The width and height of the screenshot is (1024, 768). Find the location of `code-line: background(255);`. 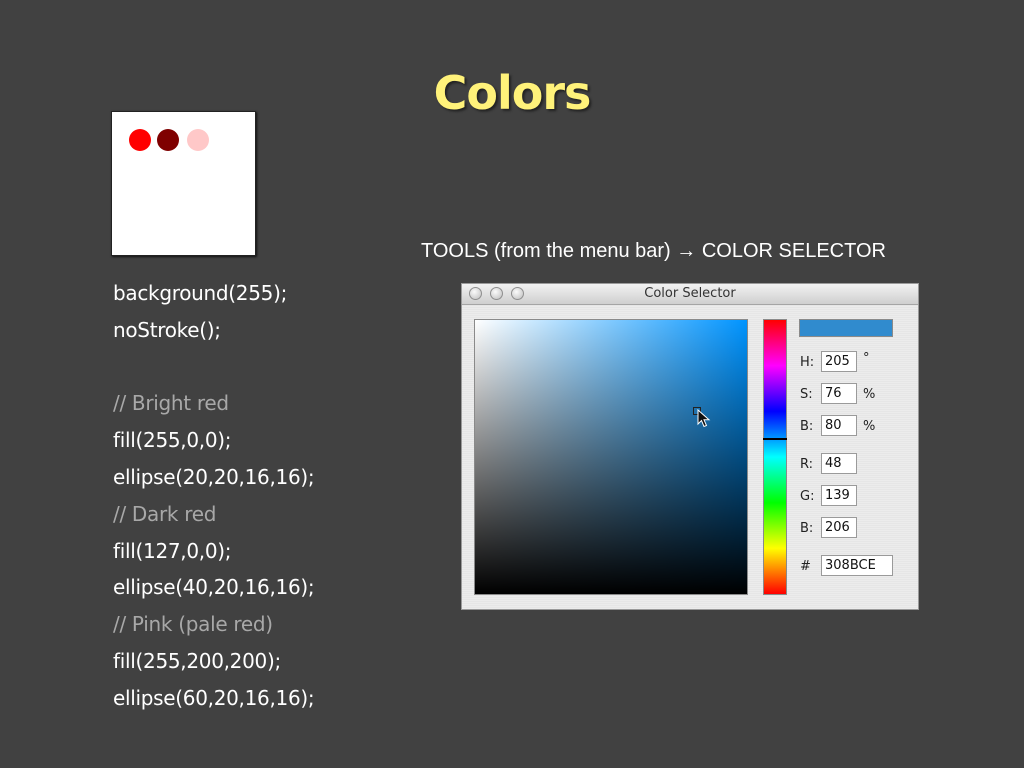

code-line: background(255); is located at coordinates (200, 293).